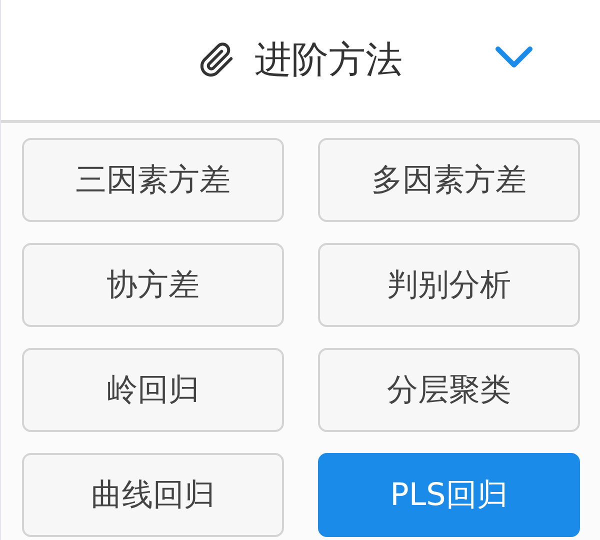  What do you see at coordinates (514, 57) in the screenshot?
I see `chevron-icon` at bounding box center [514, 57].